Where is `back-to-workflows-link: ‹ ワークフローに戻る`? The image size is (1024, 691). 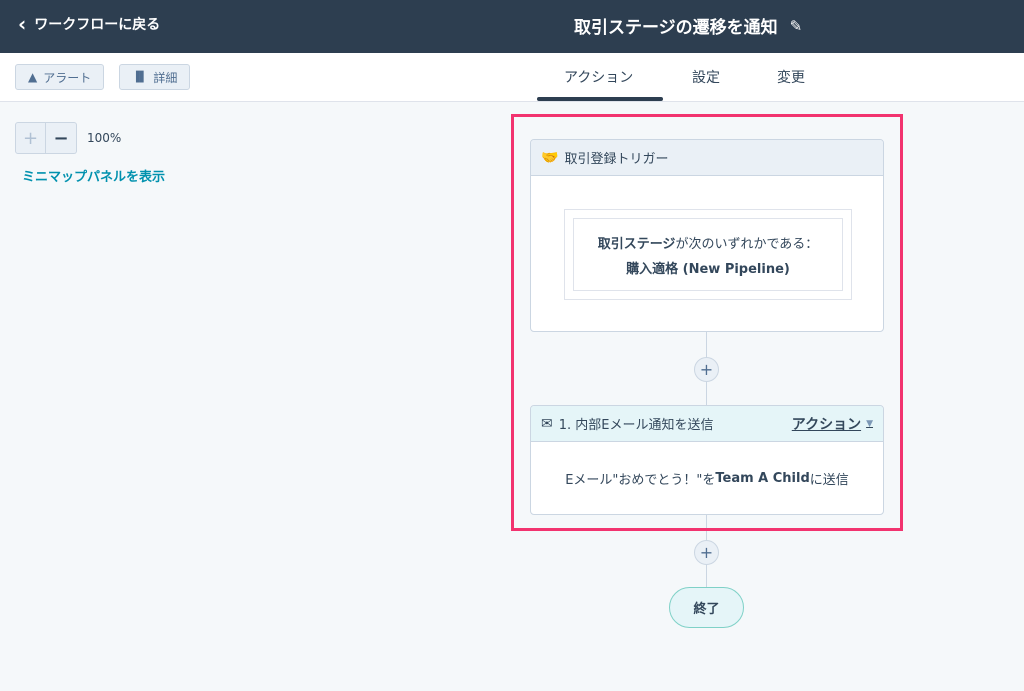
back-to-workflows-link: ‹ ワークフローに戻る is located at coordinates (89, 24).